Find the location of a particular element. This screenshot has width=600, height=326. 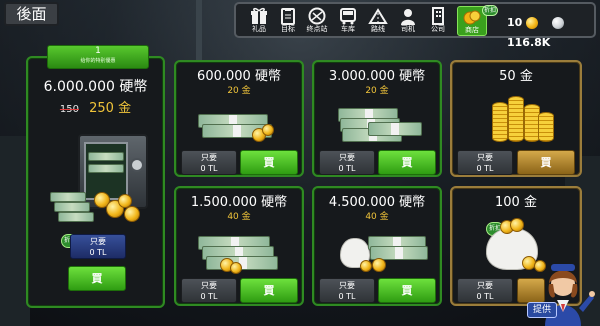

bus-icon is located at coordinates (348, 16).